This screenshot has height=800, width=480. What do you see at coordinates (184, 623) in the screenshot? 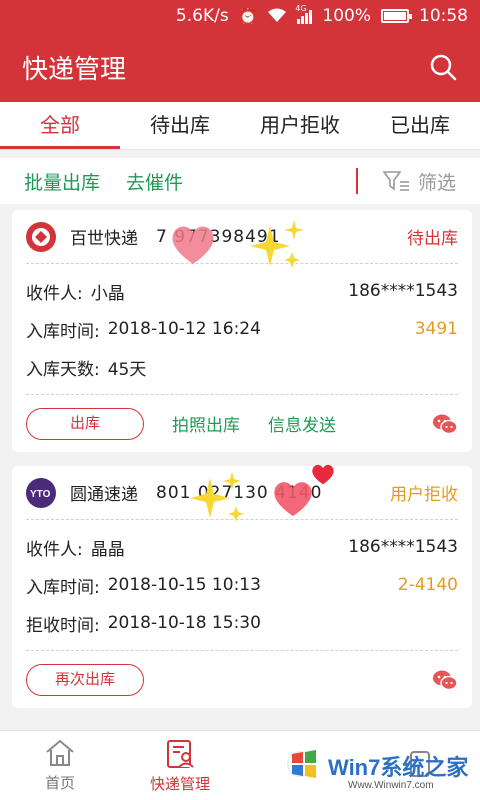
I see `reject-time: 2018-10-18 15:30` at bounding box center [184, 623].